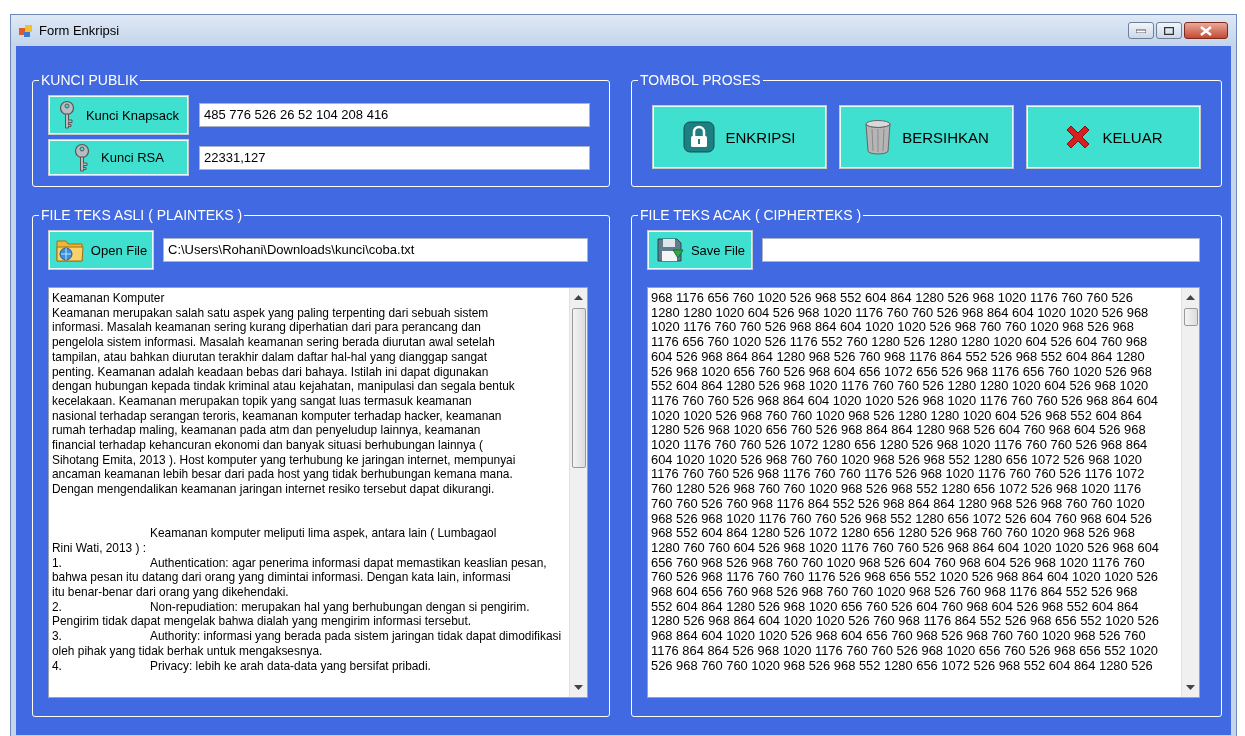 The height and width of the screenshot is (736, 1245). Describe the element at coordinates (751, 215) in the screenshot. I see `group-title: FILE TEKS ACAK ( CIPHERTEKS )` at that location.